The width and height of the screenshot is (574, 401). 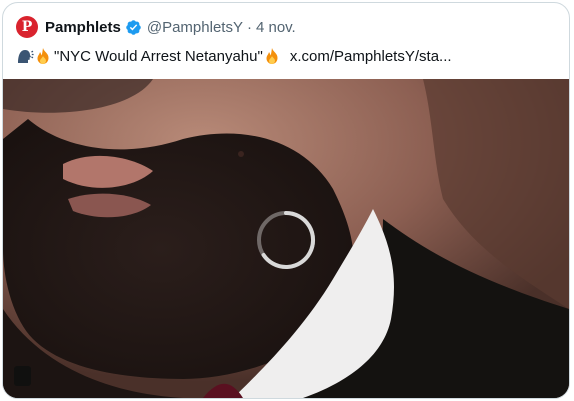 I want to click on tweet-quote-text: "NYC Would Arrest Netanyahu", so click(x=158, y=56).